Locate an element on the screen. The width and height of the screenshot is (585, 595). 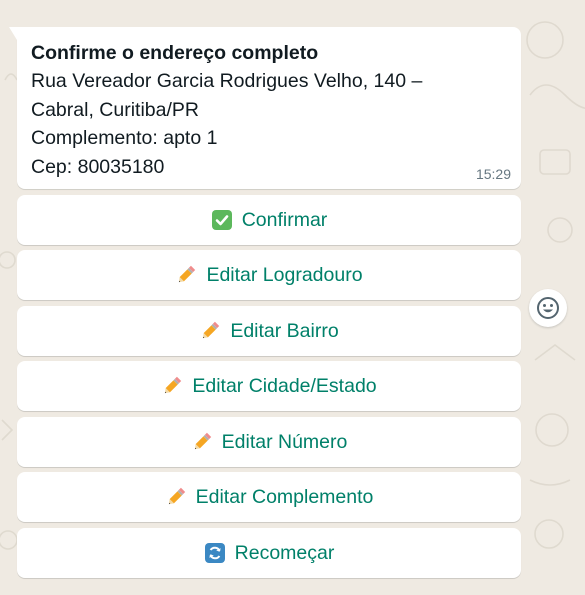
edit-number-button: Editar Número is located at coordinates (269, 442).